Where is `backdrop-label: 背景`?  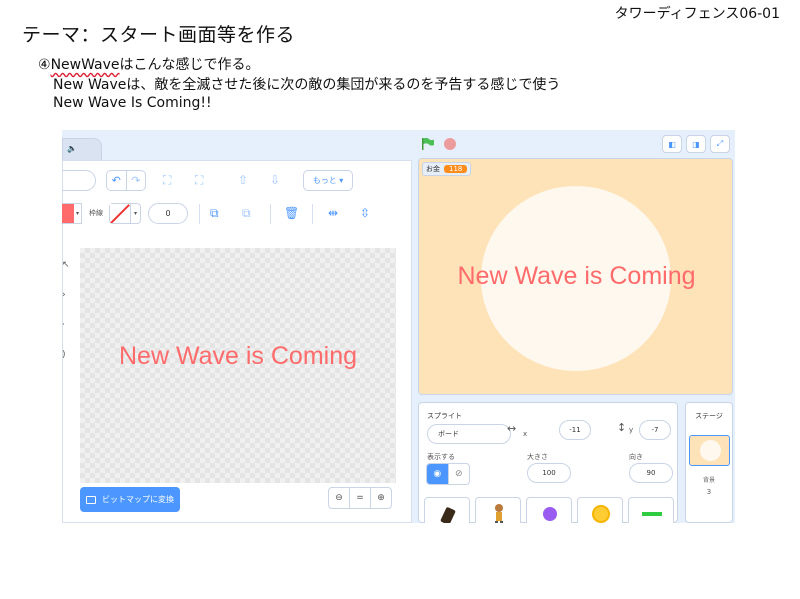
backdrop-label: 背景 is located at coordinates (708, 480).